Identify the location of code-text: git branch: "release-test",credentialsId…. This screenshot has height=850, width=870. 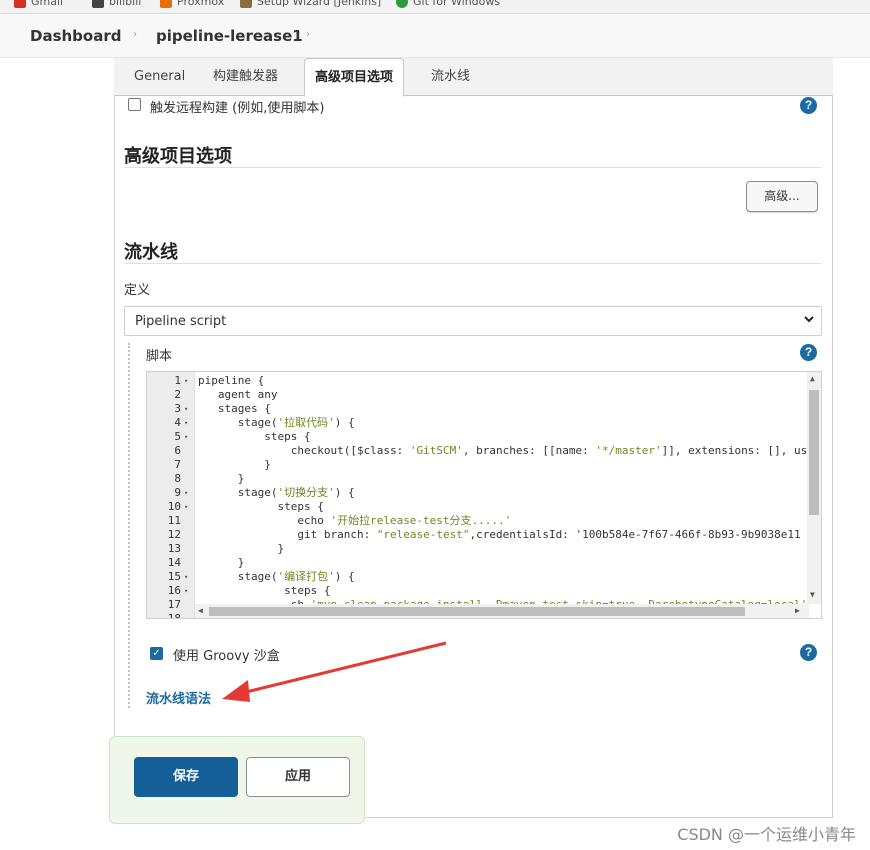
(499, 534).